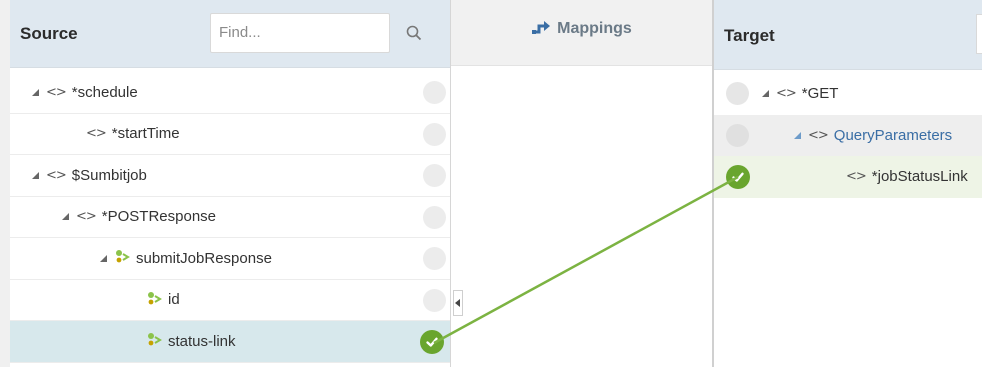  Describe the element at coordinates (49, 33) in the screenshot. I see `source-title: Source` at that location.